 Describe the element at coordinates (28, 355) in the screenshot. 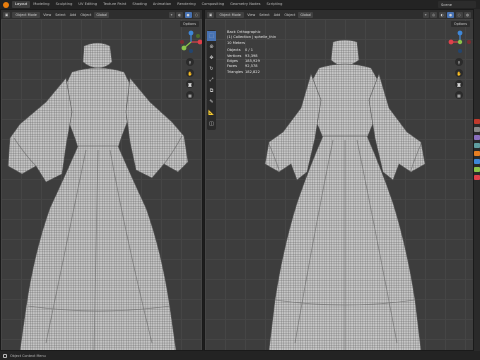

I see `status-hint: Object Context Menu` at that location.